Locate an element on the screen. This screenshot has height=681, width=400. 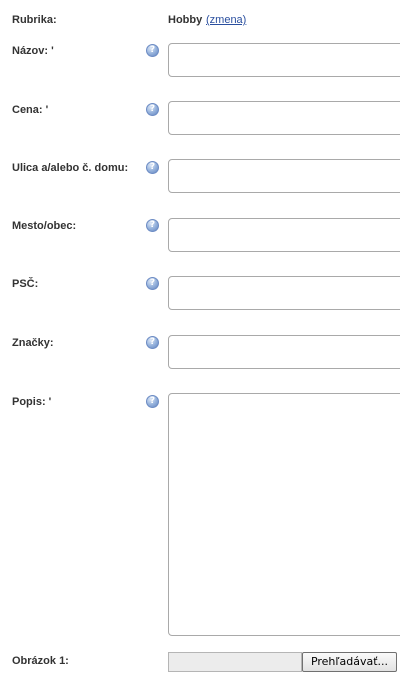
image-file-path is located at coordinates (235, 662).